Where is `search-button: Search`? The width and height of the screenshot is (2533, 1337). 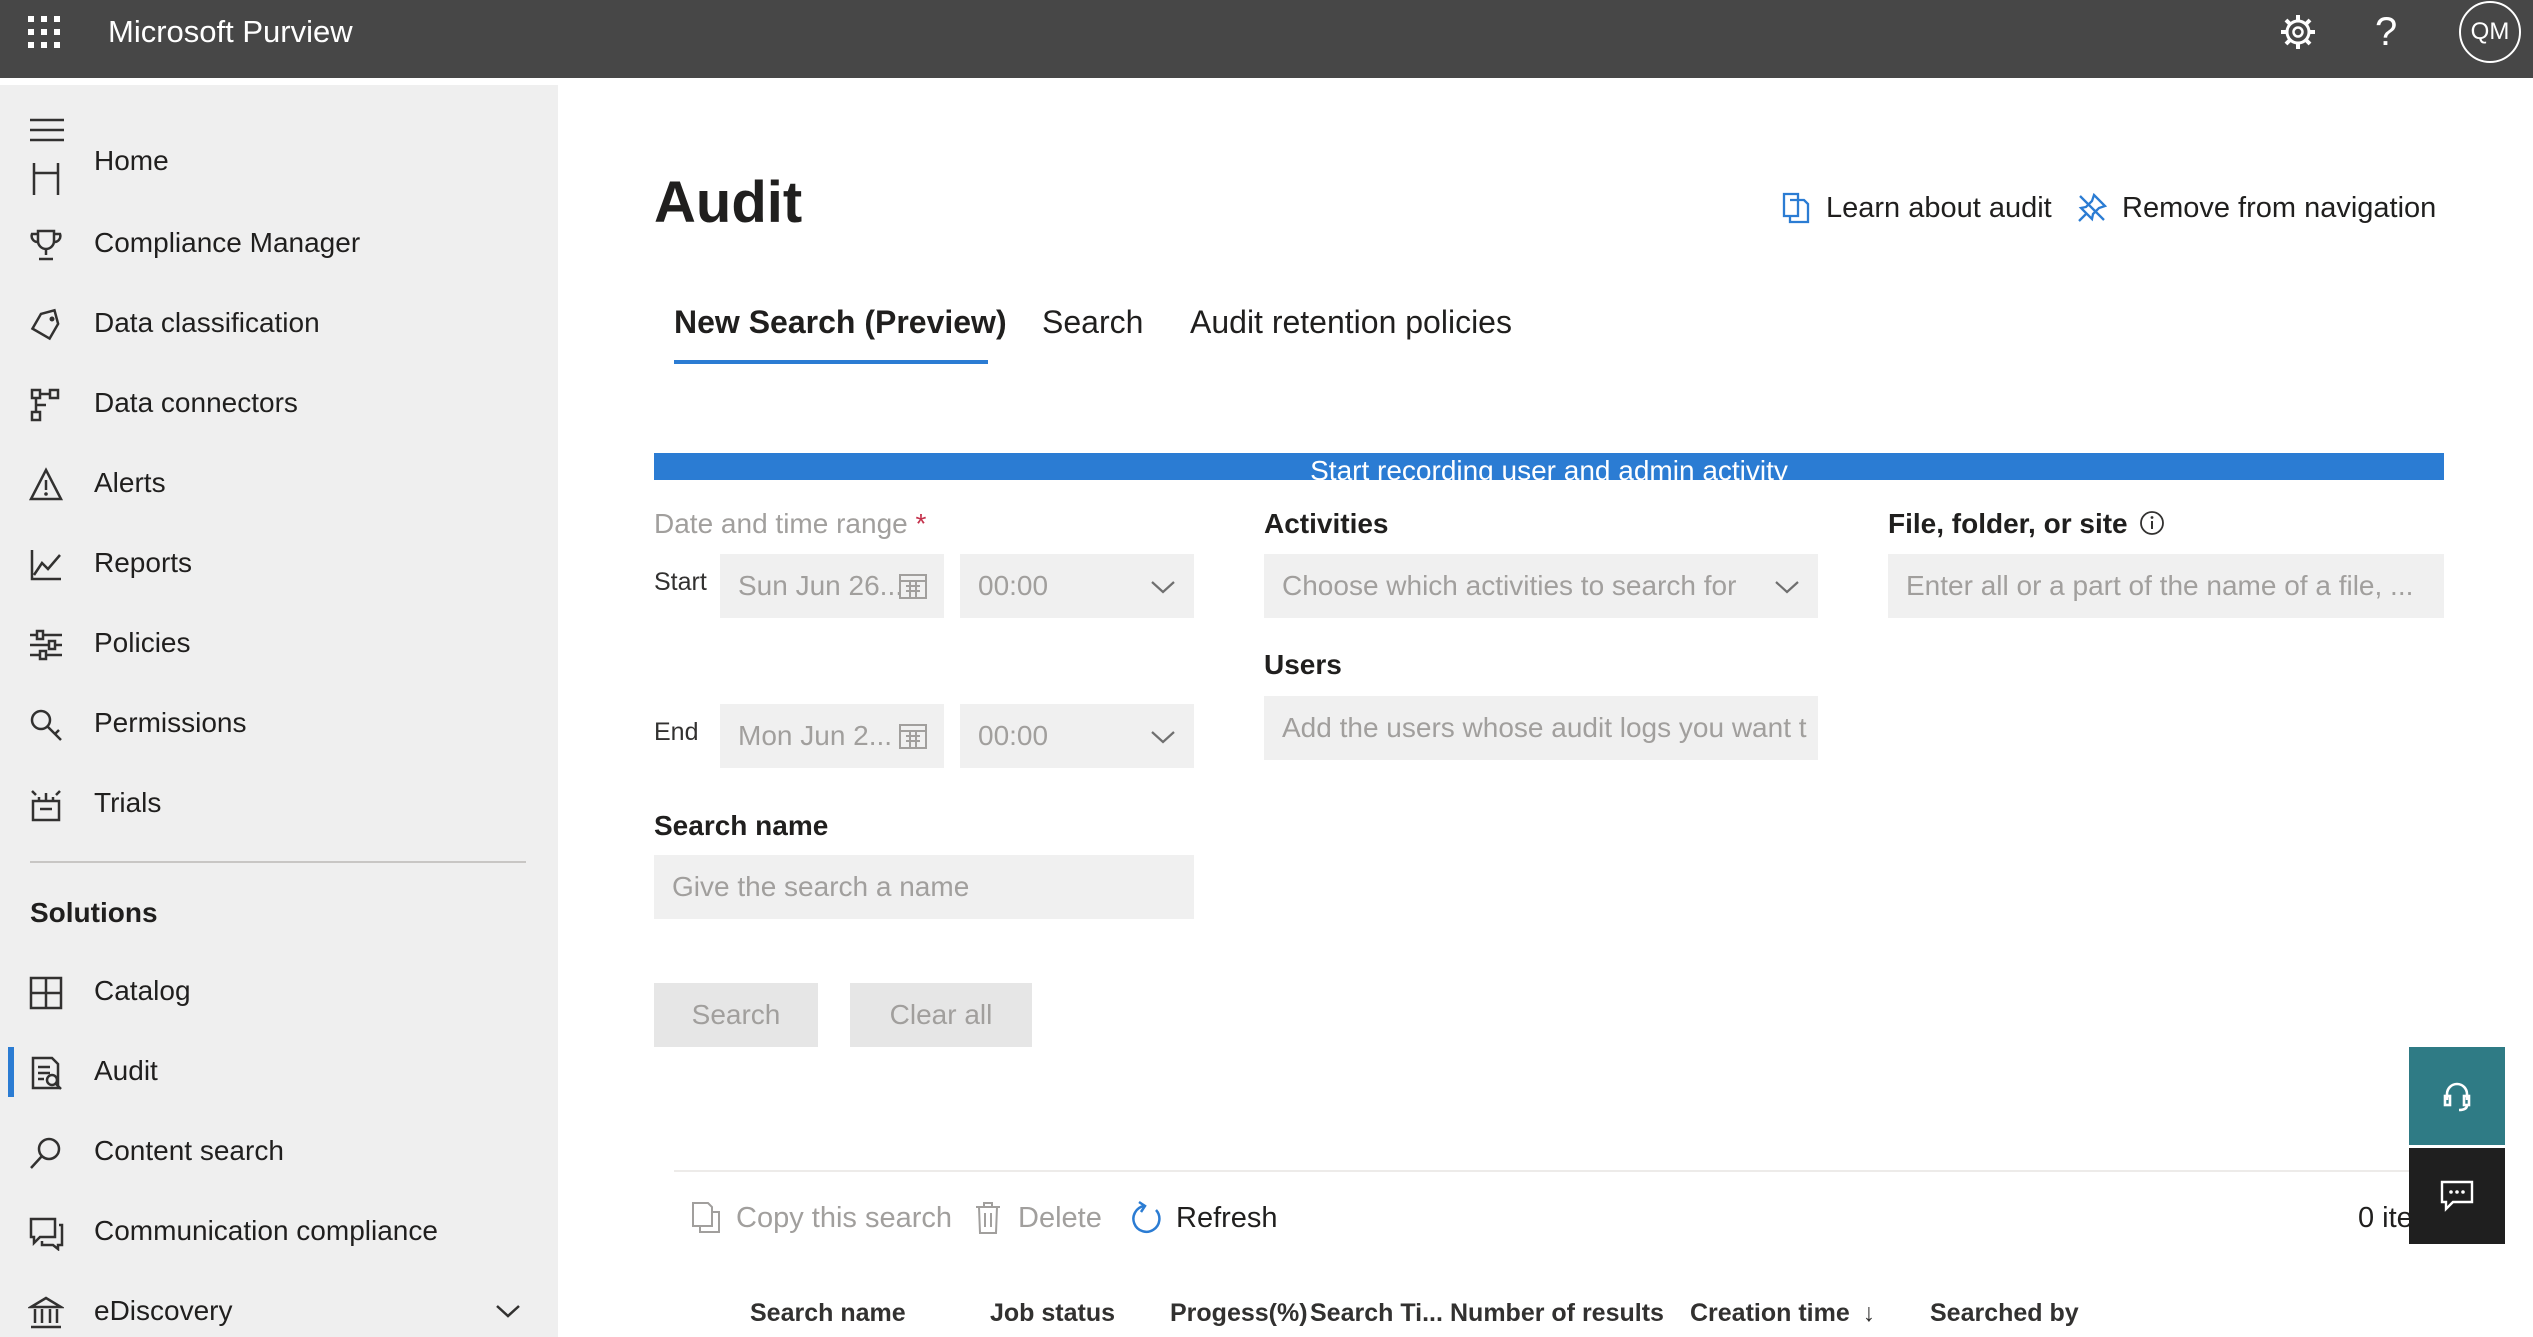
search-button: Search is located at coordinates (736, 1015).